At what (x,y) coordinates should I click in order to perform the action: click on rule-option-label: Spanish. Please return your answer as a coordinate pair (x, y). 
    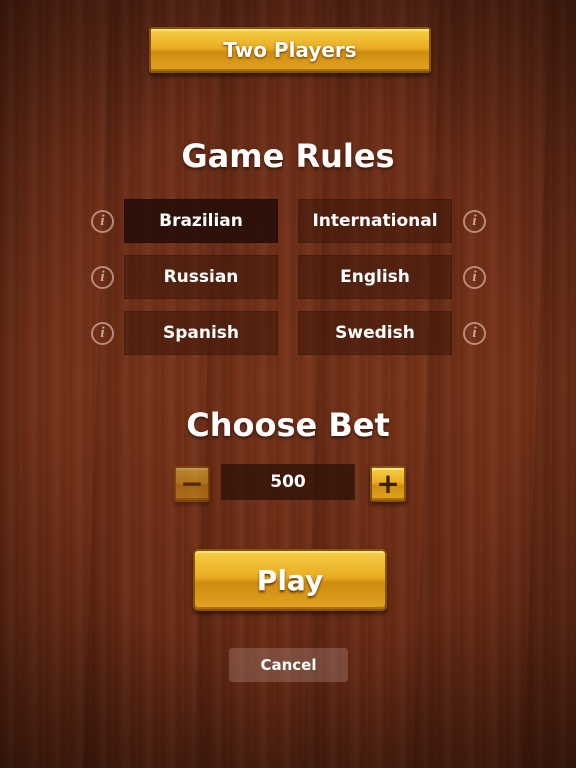
    Looking at the image, I should click on (201, 333).